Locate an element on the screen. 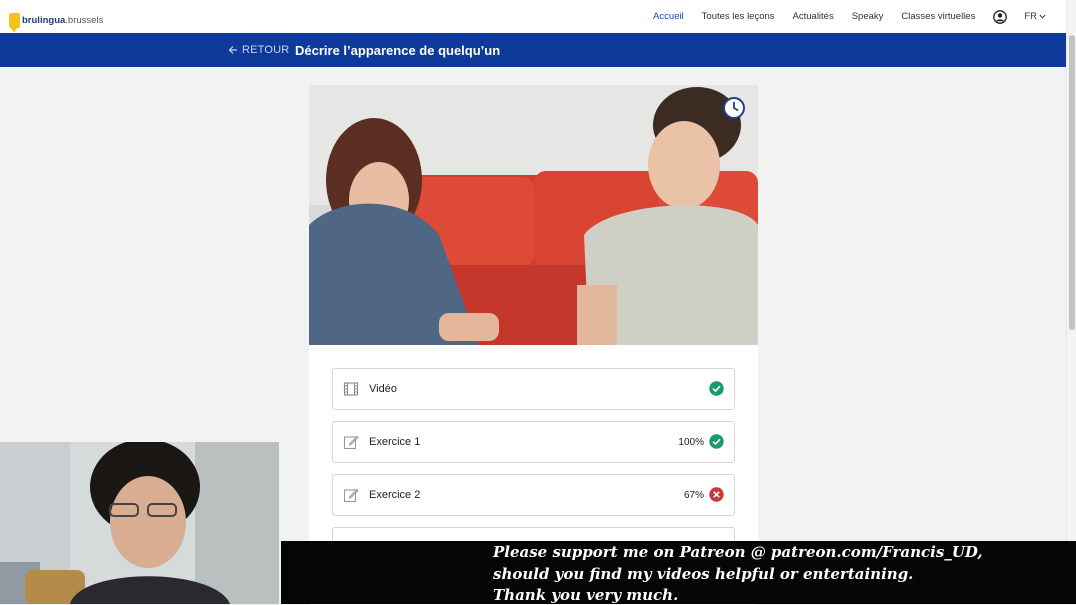 This screenshot has height=605, width=1076. logo-name: brulingua is located at coordinates (44, 20).